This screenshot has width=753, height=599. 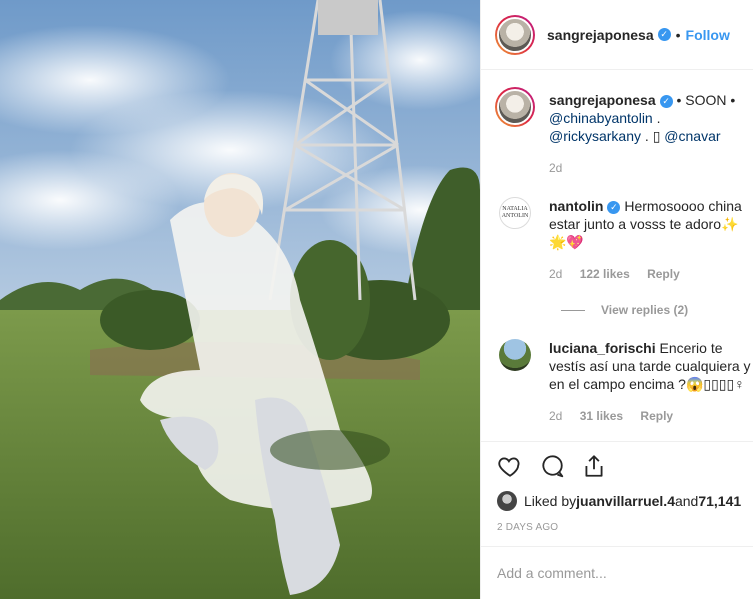 I want to click on comment-avatar, so click(x=515, y=355).